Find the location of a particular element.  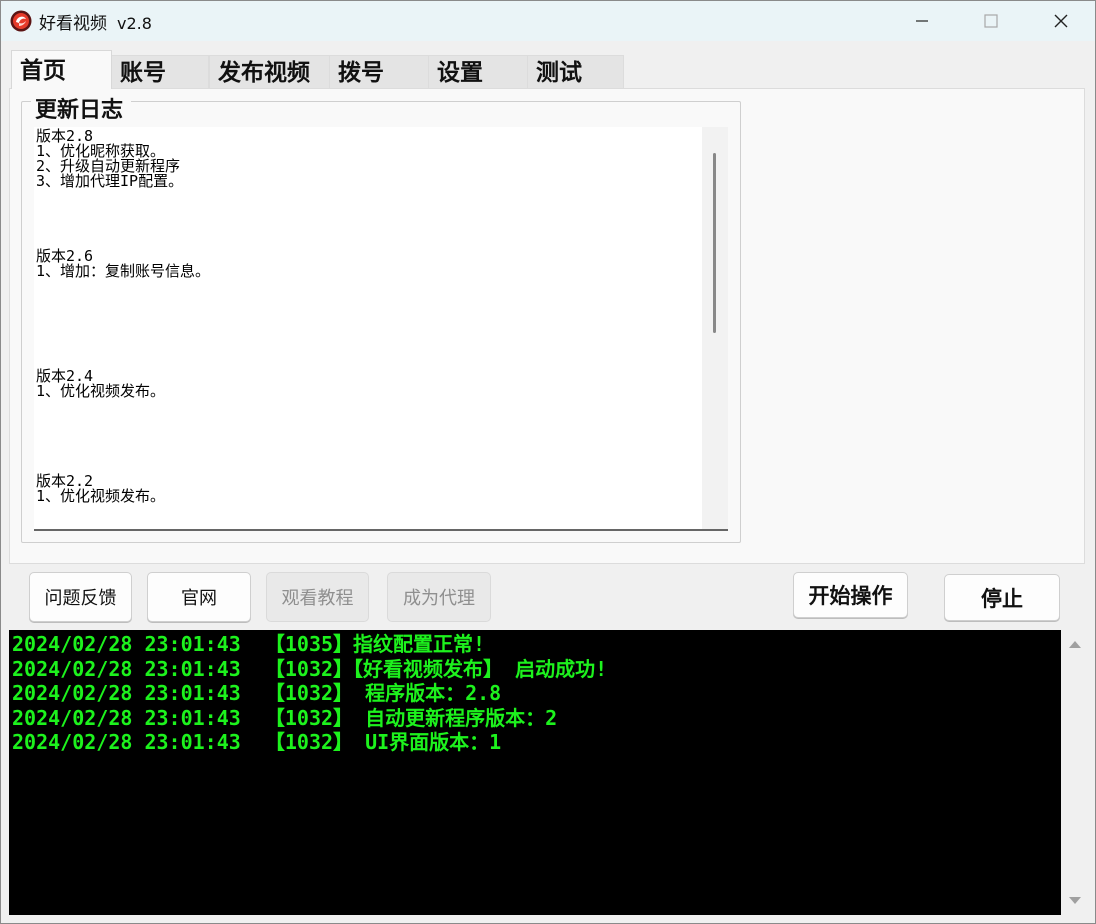

tab-publish-video: 发布视频 is located at coordinates (269, 71).